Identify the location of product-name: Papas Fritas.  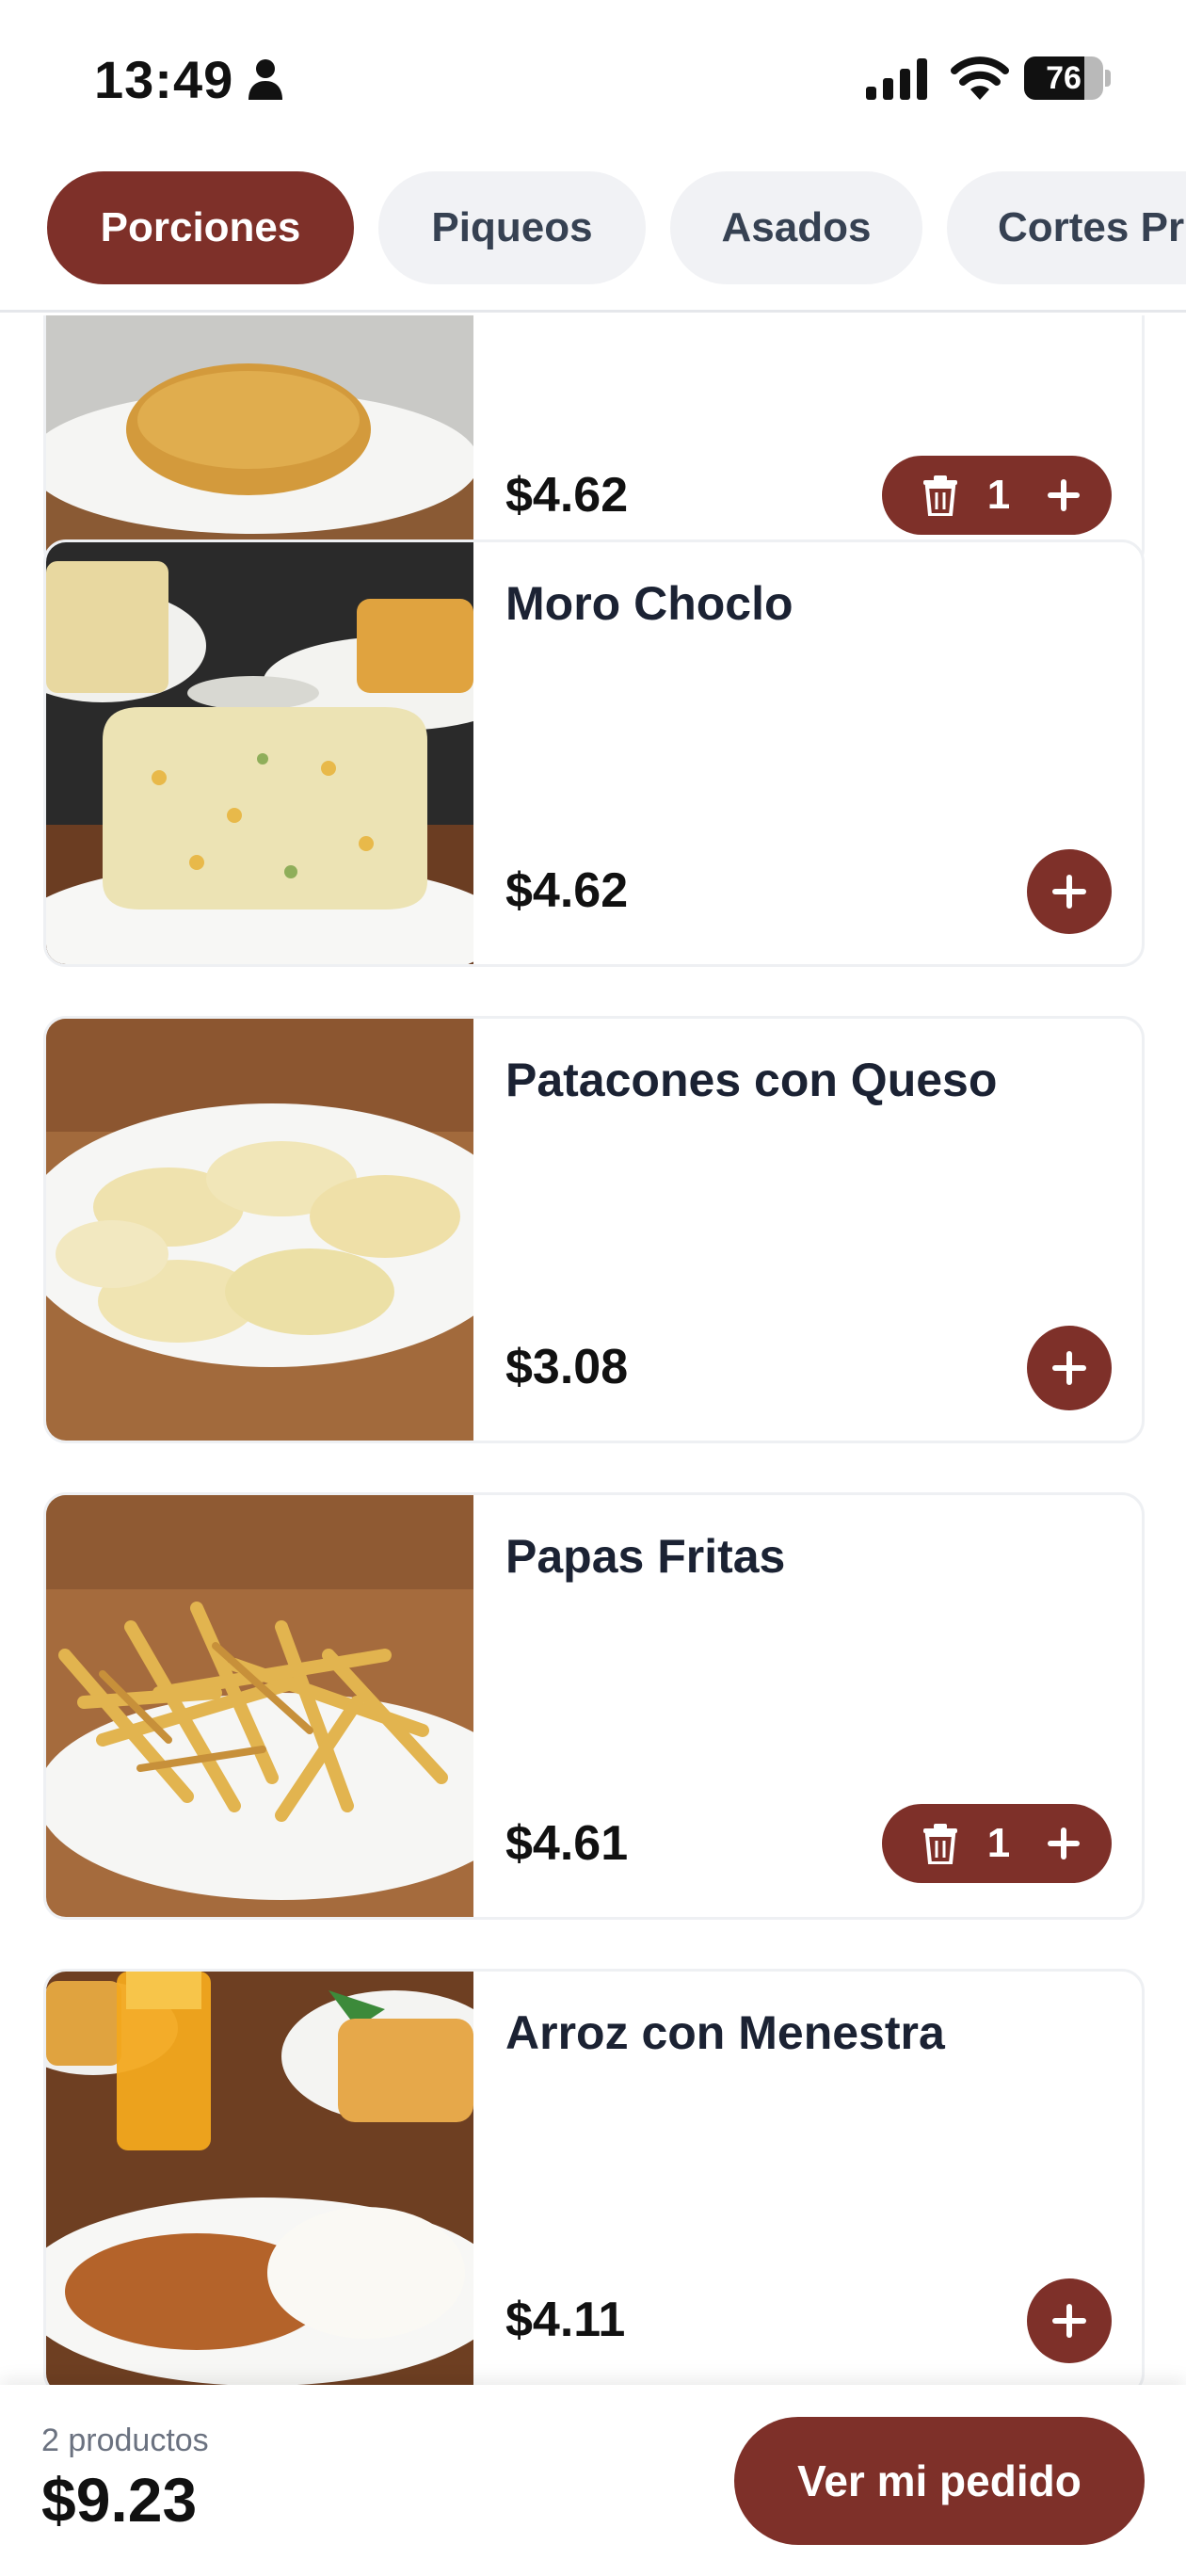
(645, 1556).